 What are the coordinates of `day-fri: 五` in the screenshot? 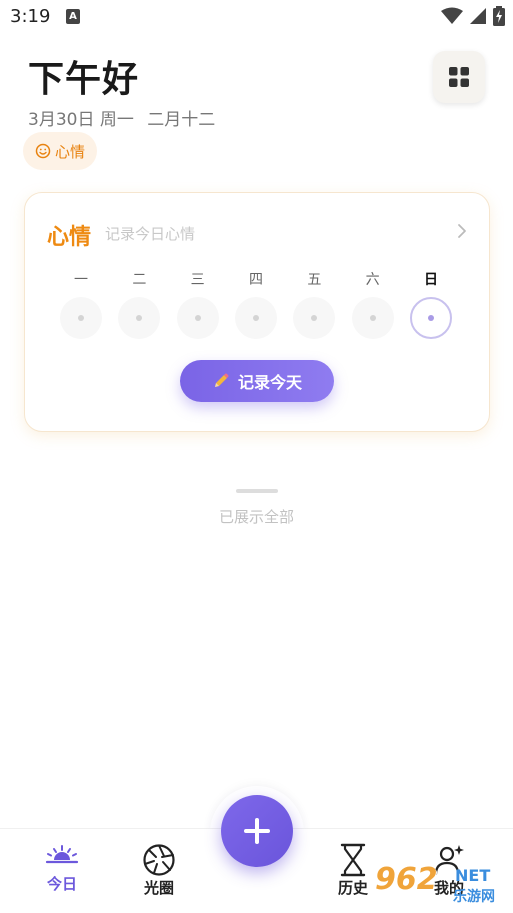 It's located at (314, 304).